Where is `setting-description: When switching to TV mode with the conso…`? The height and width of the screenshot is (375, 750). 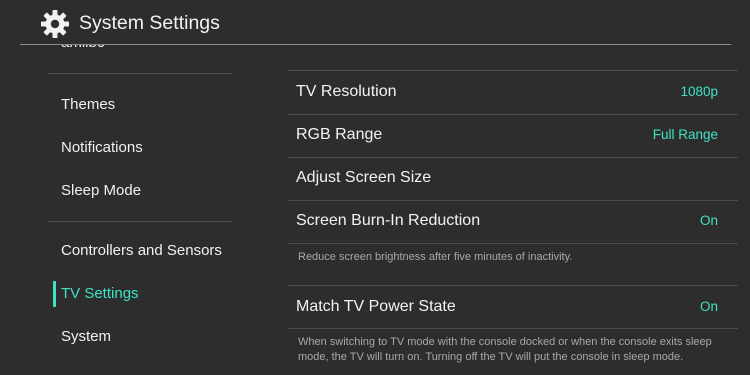 setting-description: When switching to TV mode with the conso… is located at coordinates (505, 349).